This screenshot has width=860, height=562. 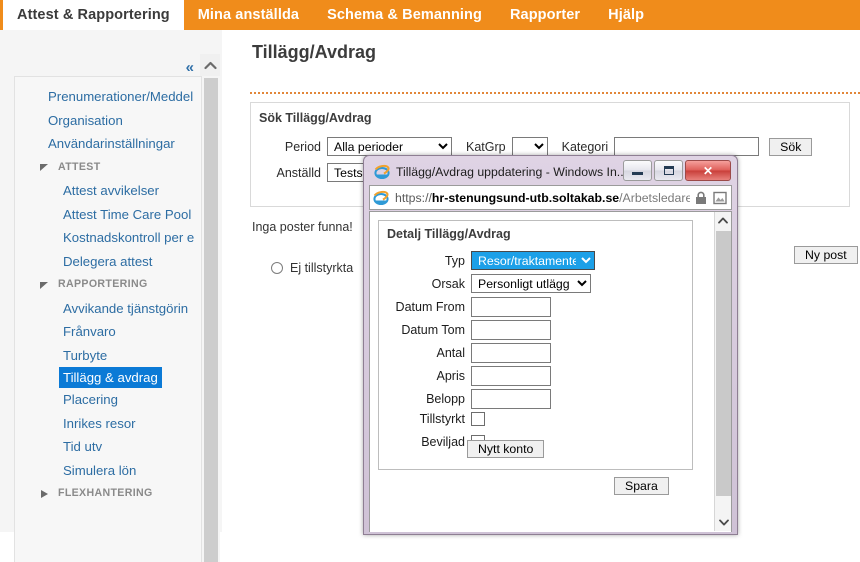 I want to click on minimize-icon, so click(x=637, y=173).